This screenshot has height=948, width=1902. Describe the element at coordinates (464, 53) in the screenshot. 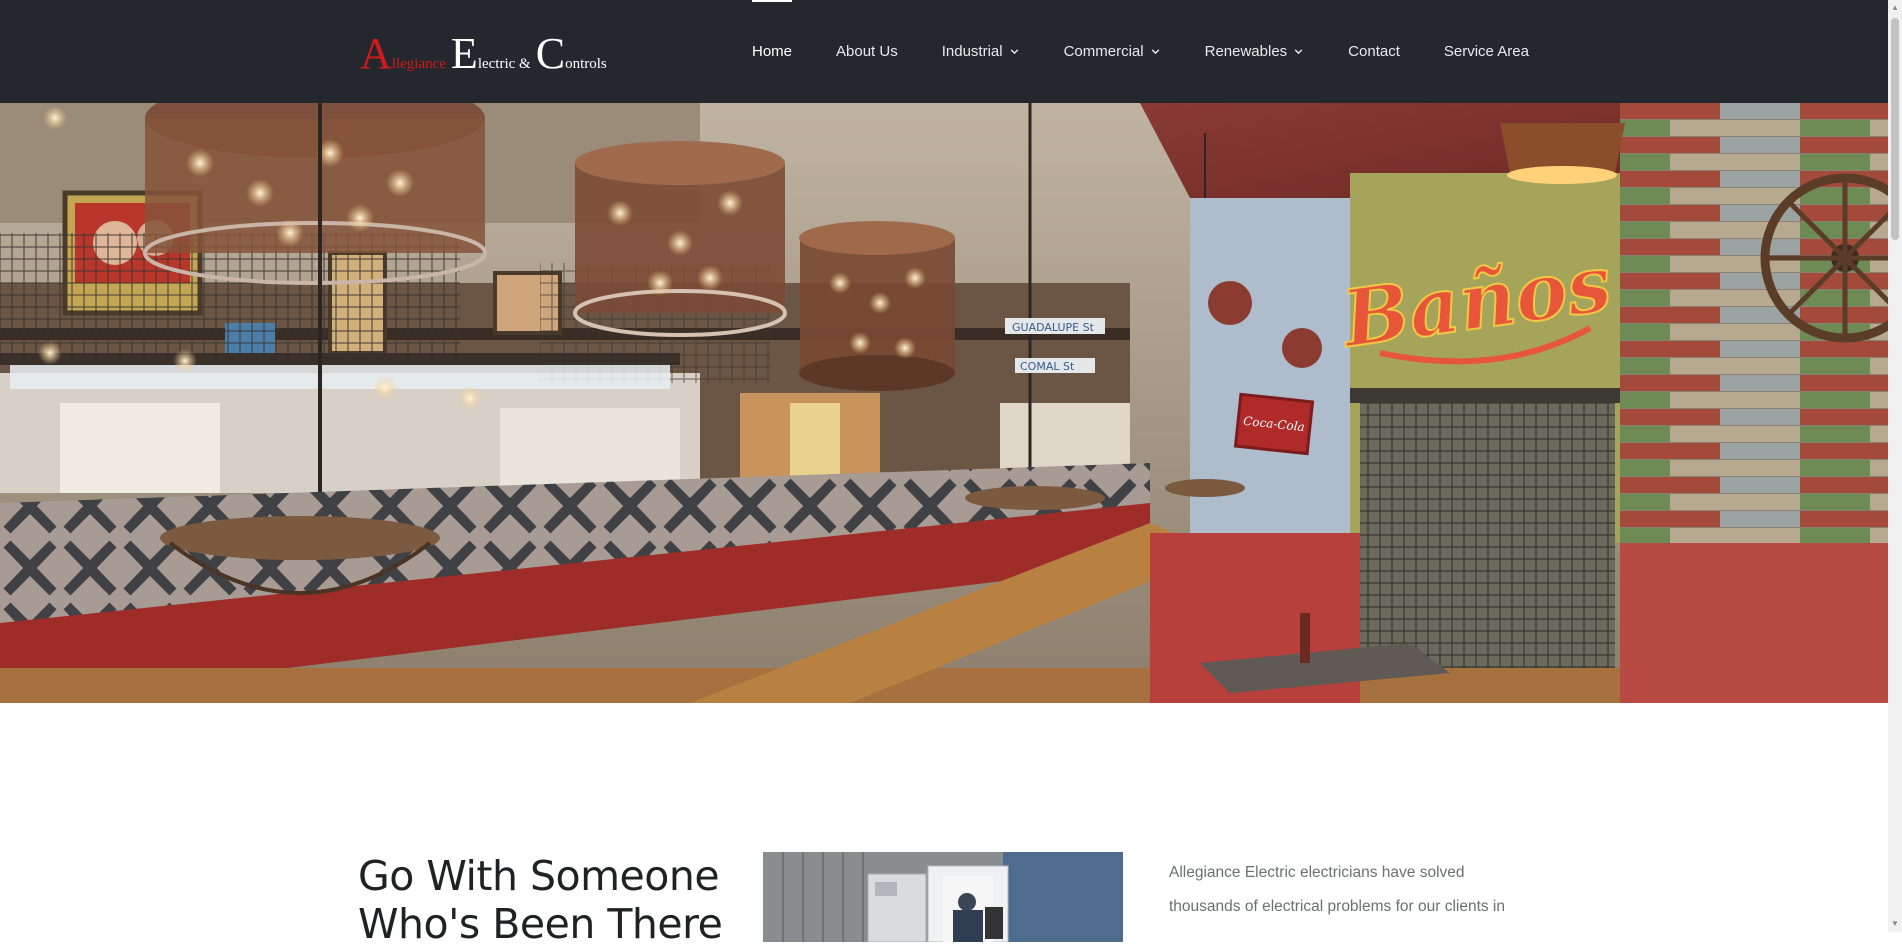

I see `logo-letter-e: E` at that location.